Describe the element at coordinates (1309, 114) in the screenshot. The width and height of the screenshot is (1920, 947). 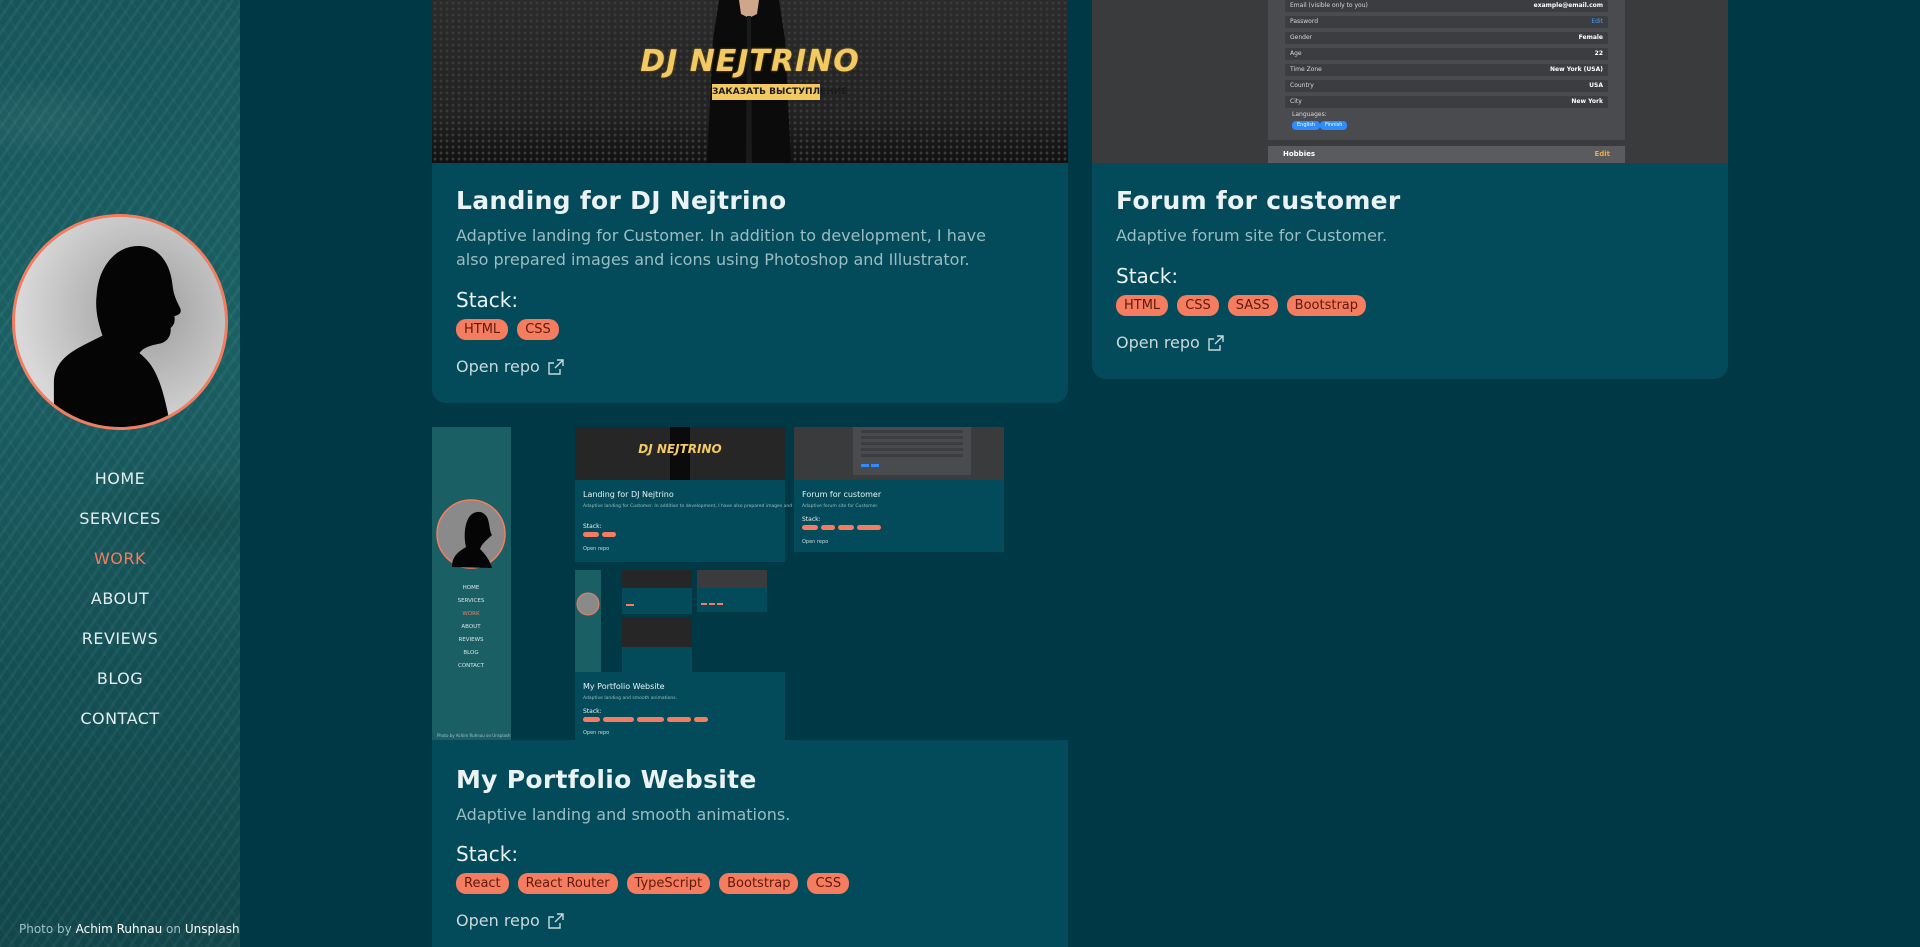
I see `forum-languages-label: Languages:` at that location.